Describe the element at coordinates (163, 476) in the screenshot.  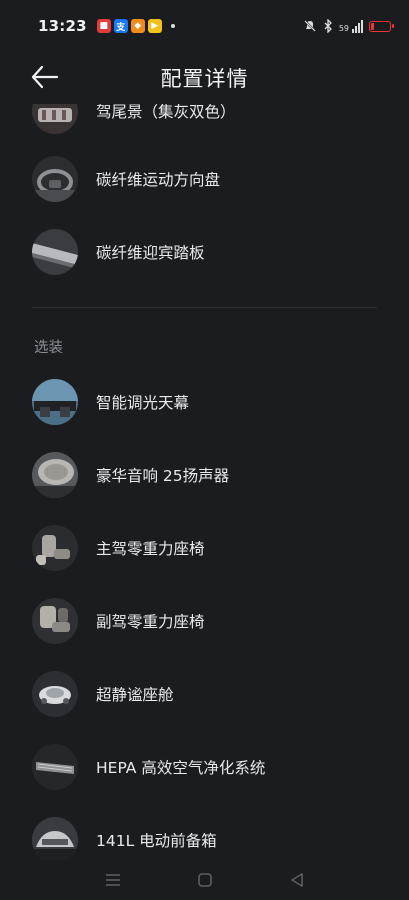
I see `item-label: 豪华音响 25扬声器` at that location.